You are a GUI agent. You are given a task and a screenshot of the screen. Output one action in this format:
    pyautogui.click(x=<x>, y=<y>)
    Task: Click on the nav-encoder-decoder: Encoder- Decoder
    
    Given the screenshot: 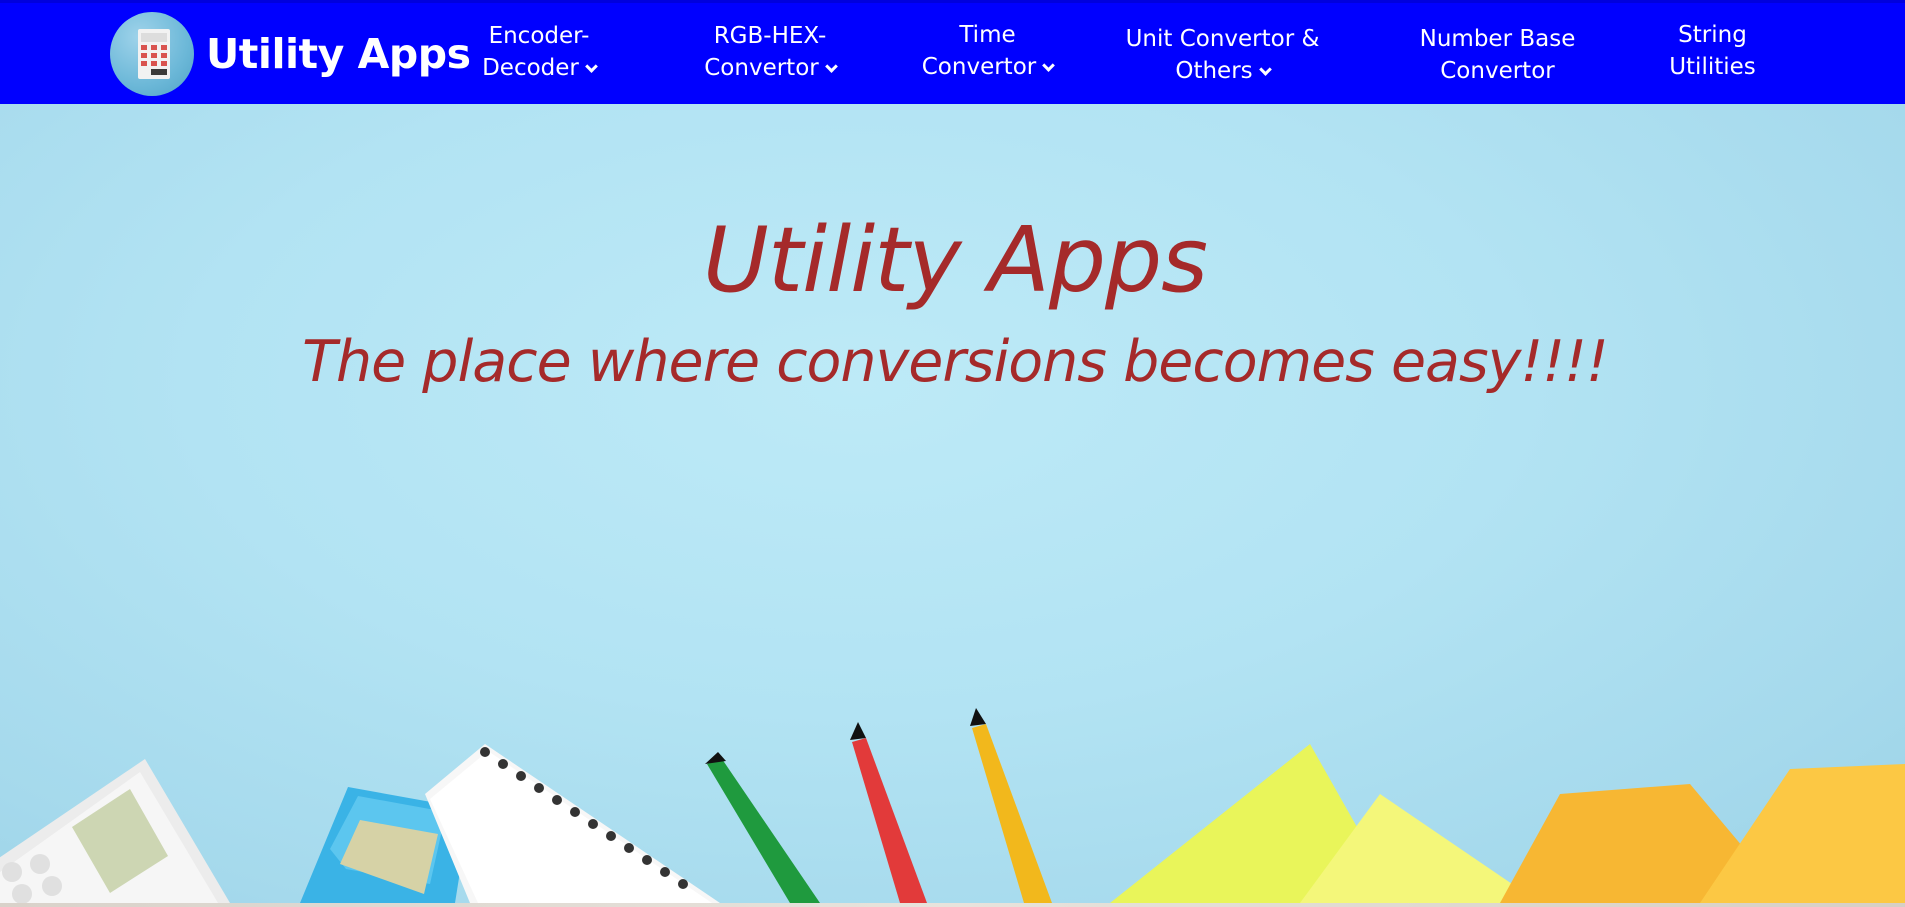 What is the action you would take?
    pyautogui.click(x=539, y=52)
    